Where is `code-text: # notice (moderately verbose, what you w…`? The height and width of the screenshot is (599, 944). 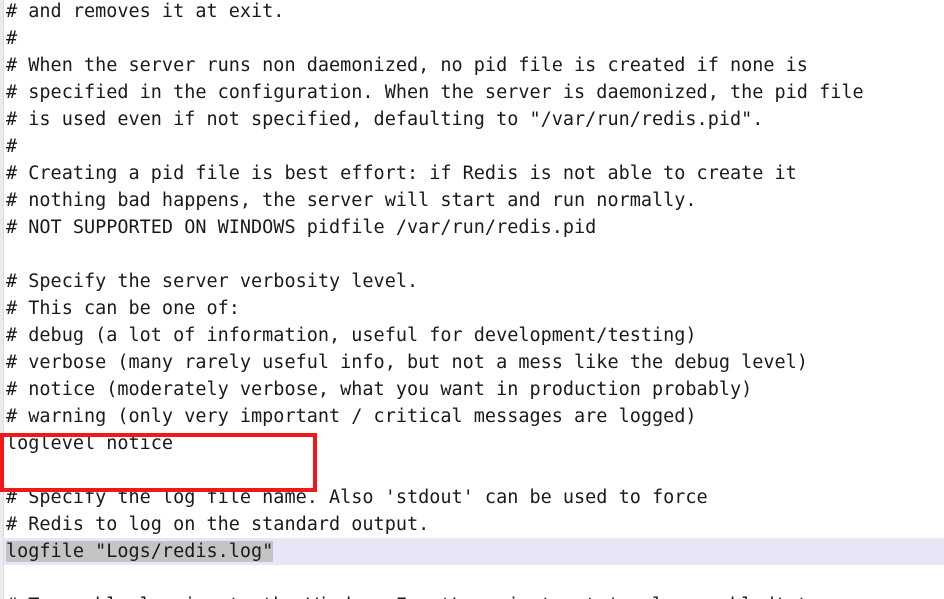 code-text: # notice (moderately verbose, what you w… is located at coordinates (379, 389).